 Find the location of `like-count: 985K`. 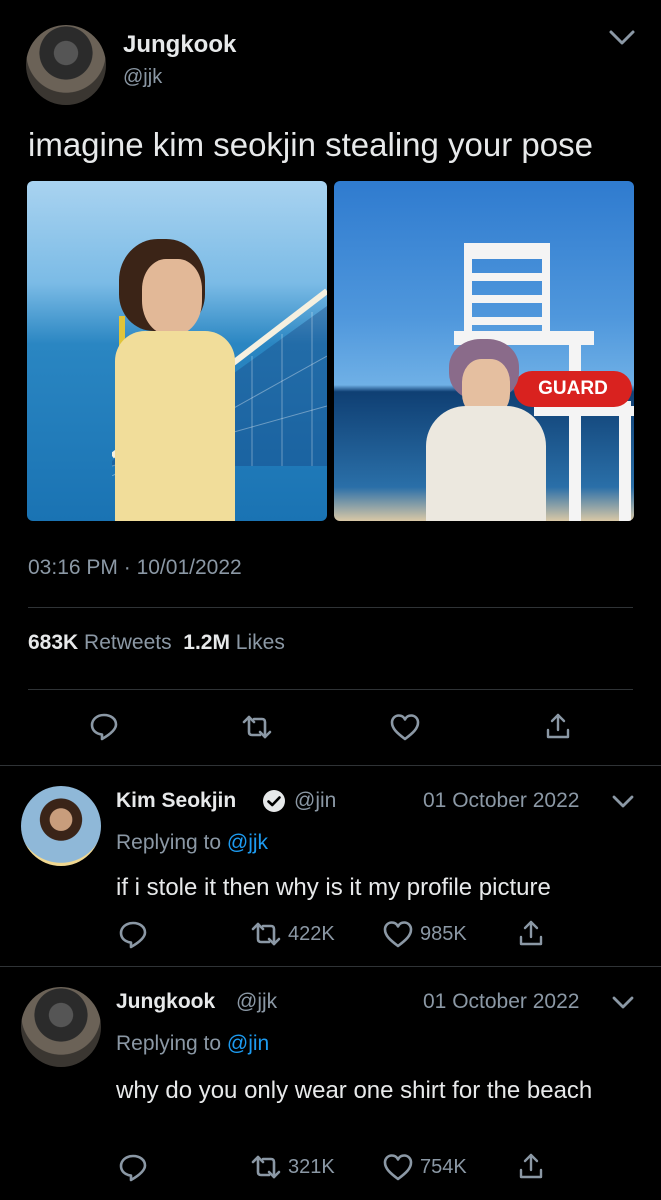

like-count: 985K is located at coordinates (443, 933).